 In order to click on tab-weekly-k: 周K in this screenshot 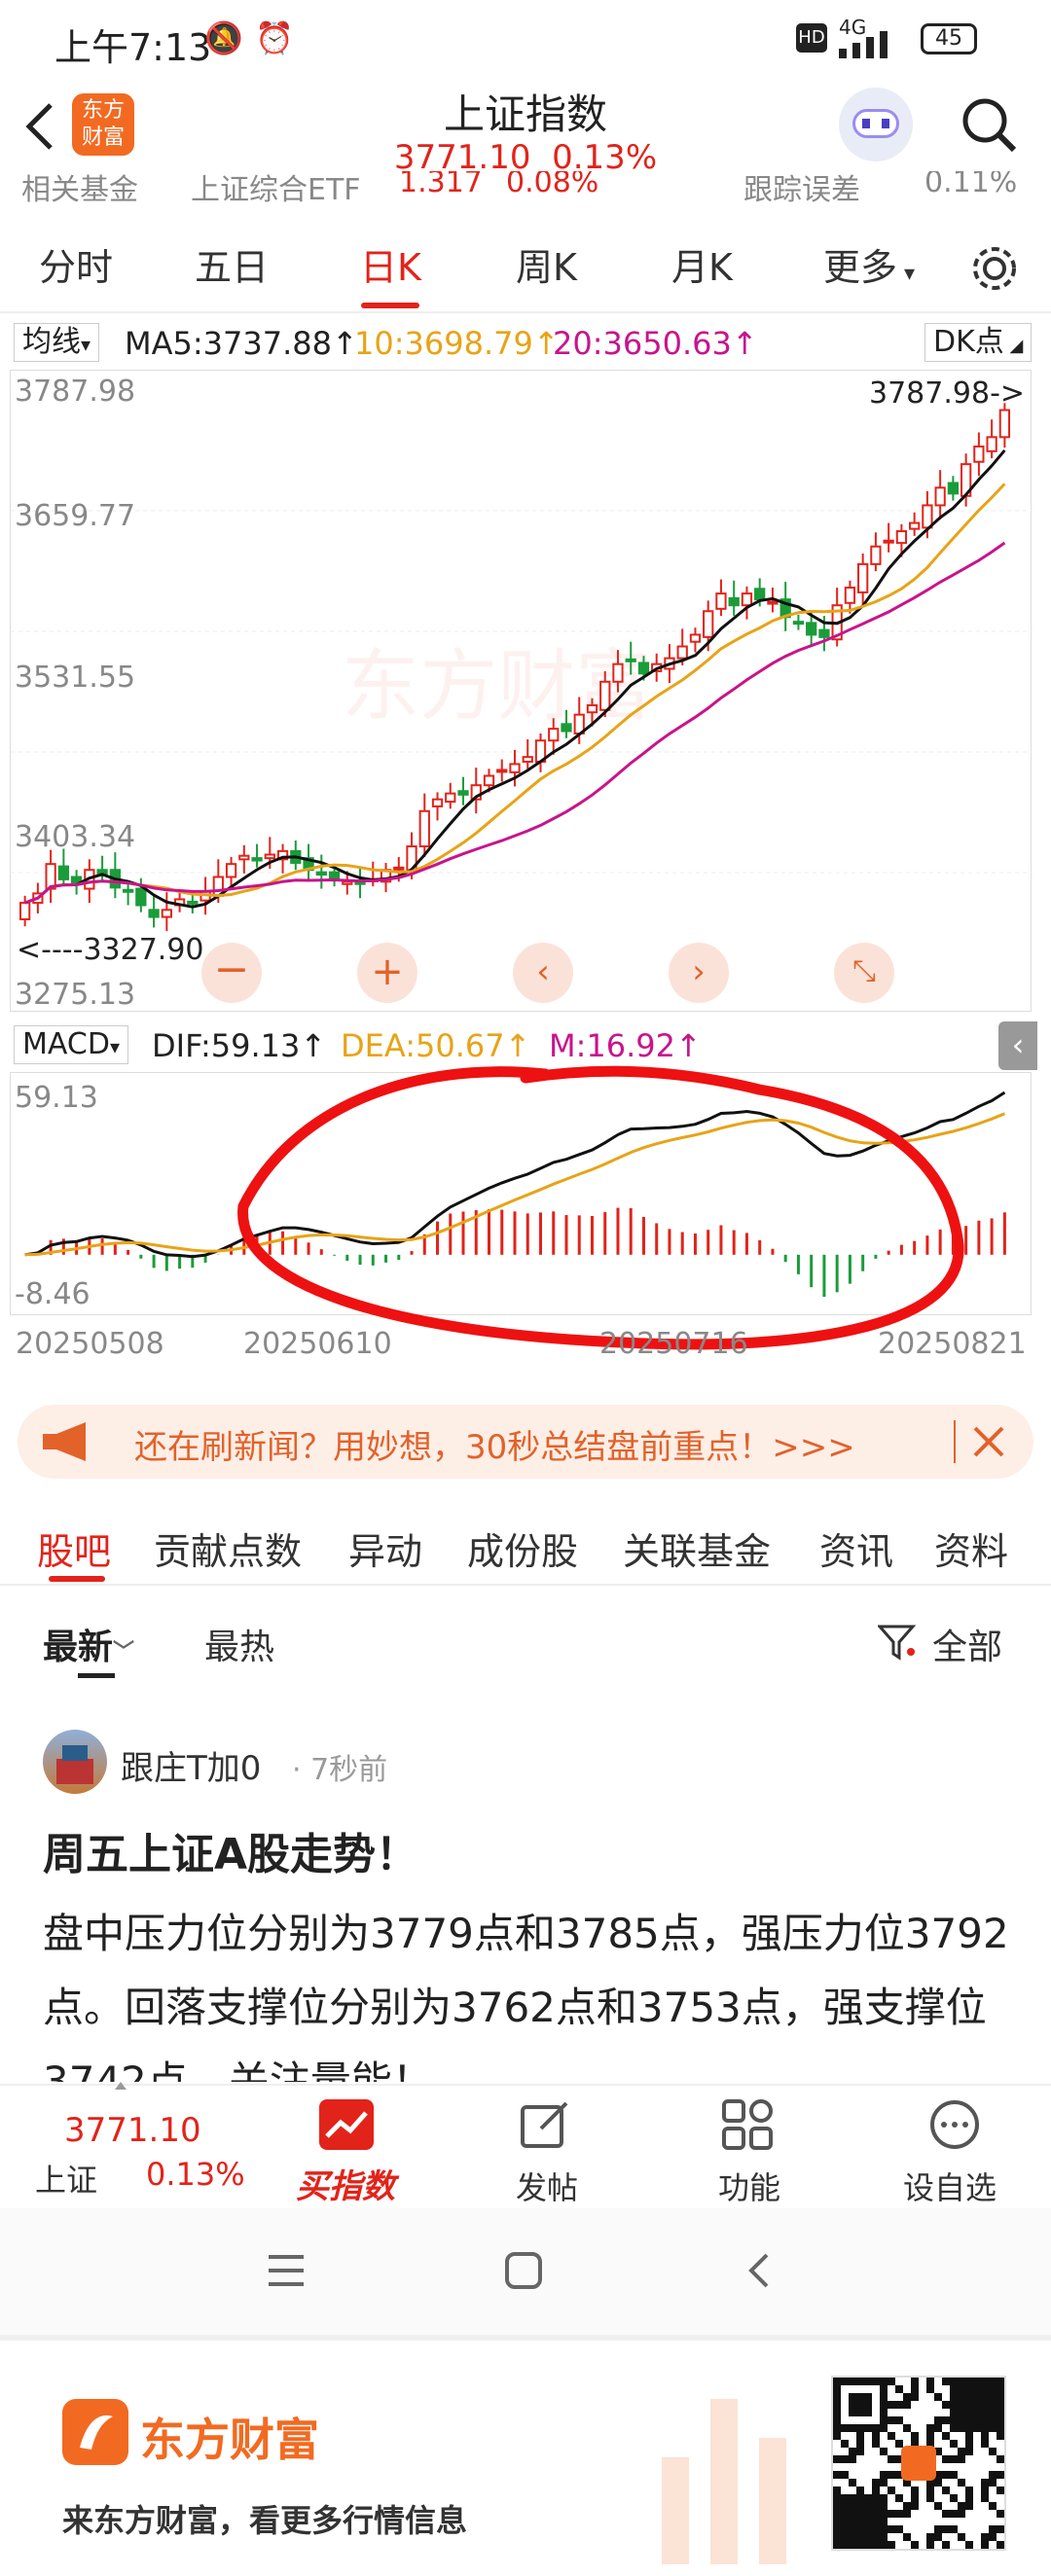, I will do `click(546, 264)`.